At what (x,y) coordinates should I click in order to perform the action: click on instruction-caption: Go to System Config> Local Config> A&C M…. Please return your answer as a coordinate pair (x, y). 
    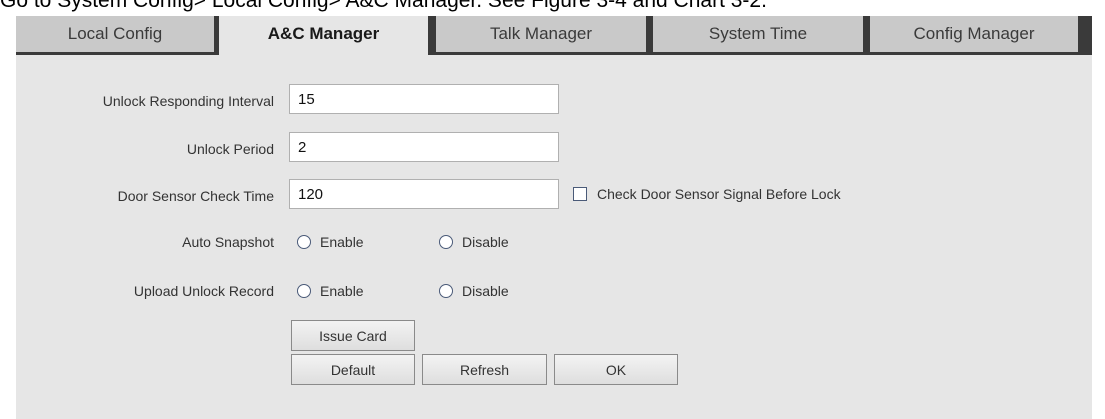
    Looking at the image, I should click on (383, 6).